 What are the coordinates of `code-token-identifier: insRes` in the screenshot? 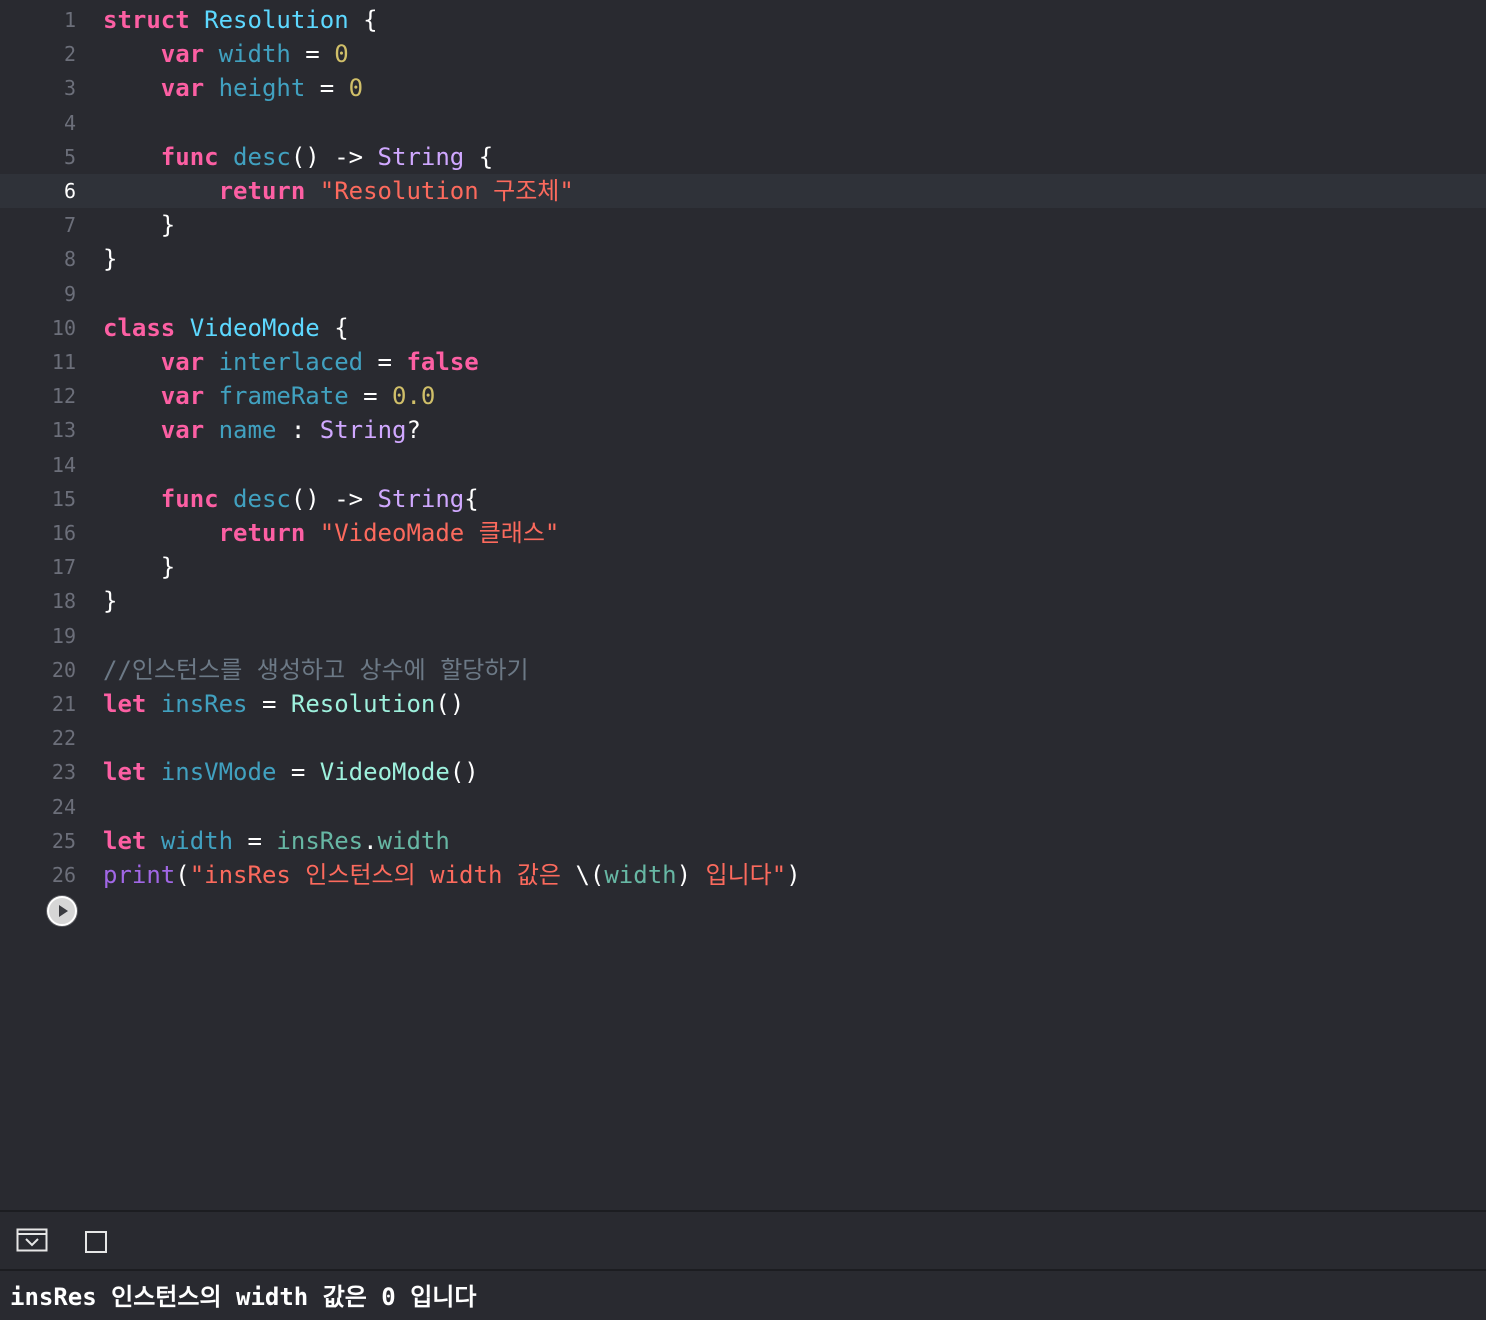 It's located at (204, 704).